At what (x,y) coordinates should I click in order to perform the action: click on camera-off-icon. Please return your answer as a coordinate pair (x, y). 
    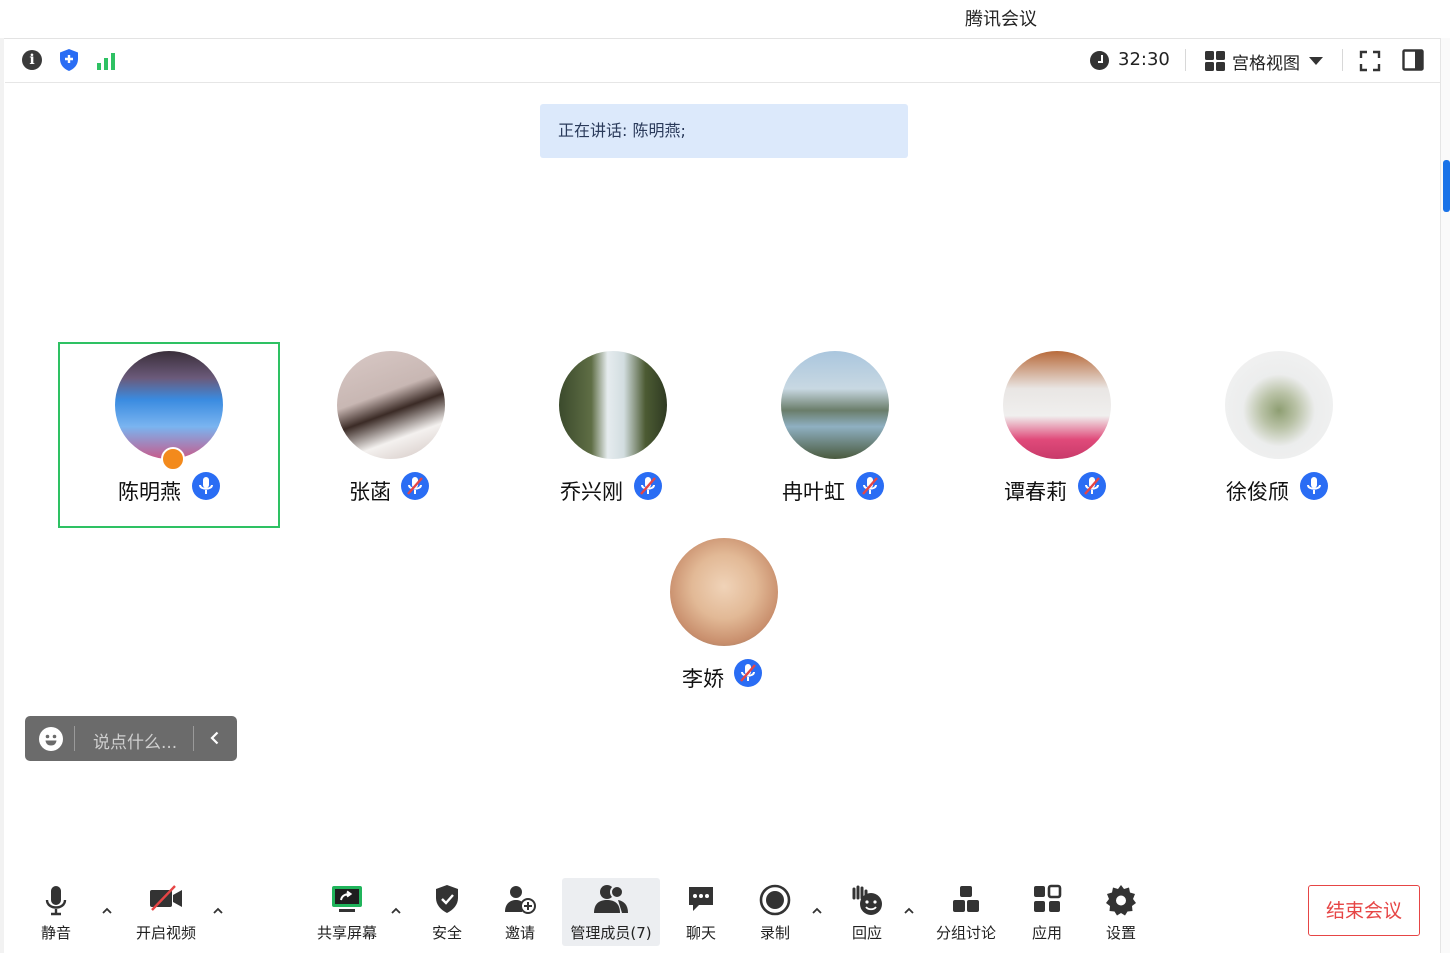
    Looking at the image, I should click on (166, 898).